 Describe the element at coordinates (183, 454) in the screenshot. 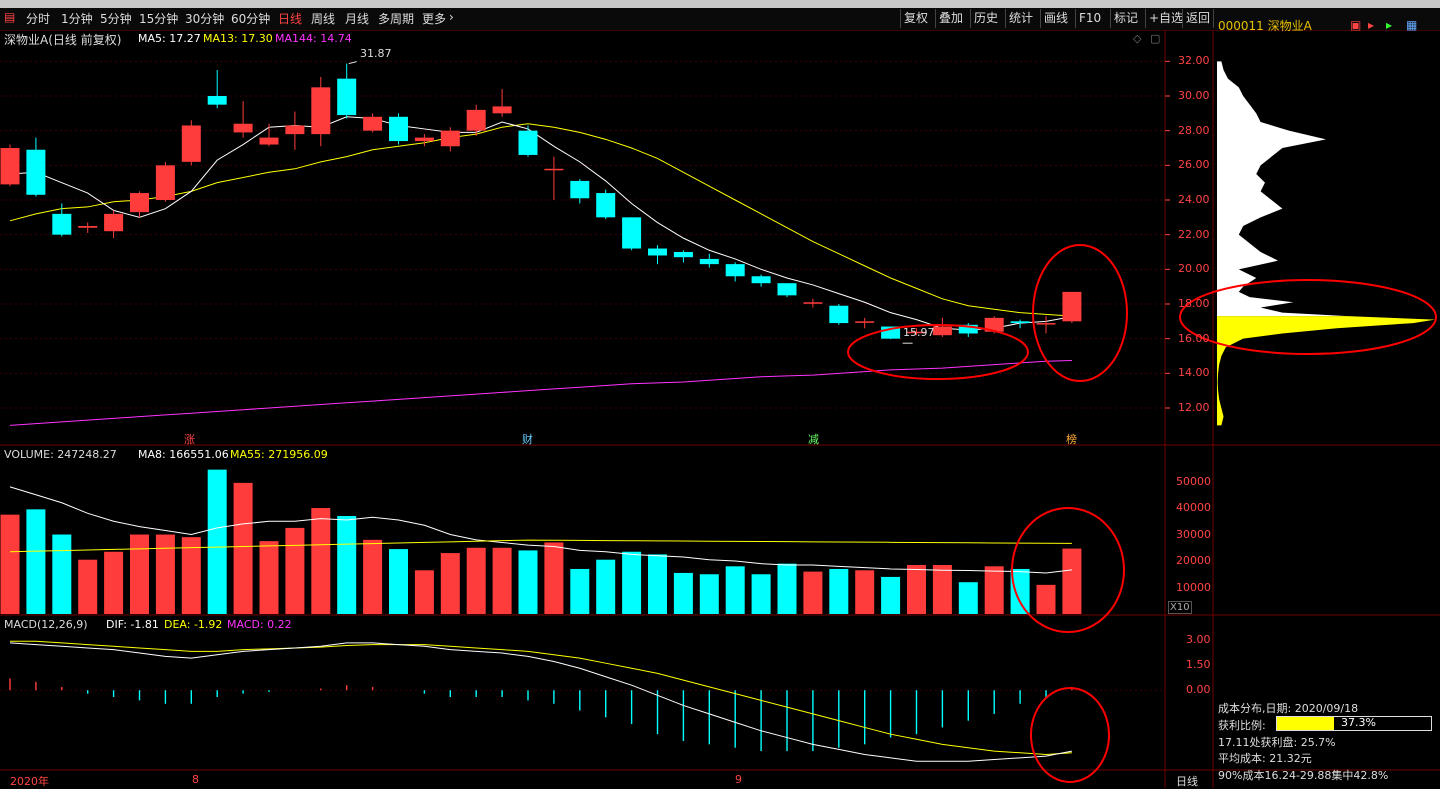

I see `volume-ma8-label: MA8: 166551.06` at that location.